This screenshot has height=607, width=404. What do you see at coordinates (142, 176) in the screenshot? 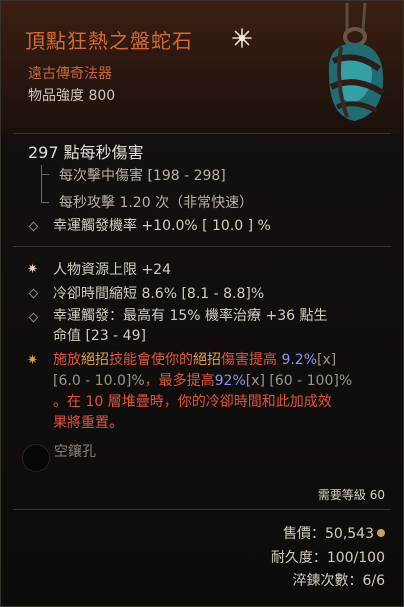
I see `damage-per-hit: 每次擊中傷害 [198 - 298]` at bounding box center [142, 176].